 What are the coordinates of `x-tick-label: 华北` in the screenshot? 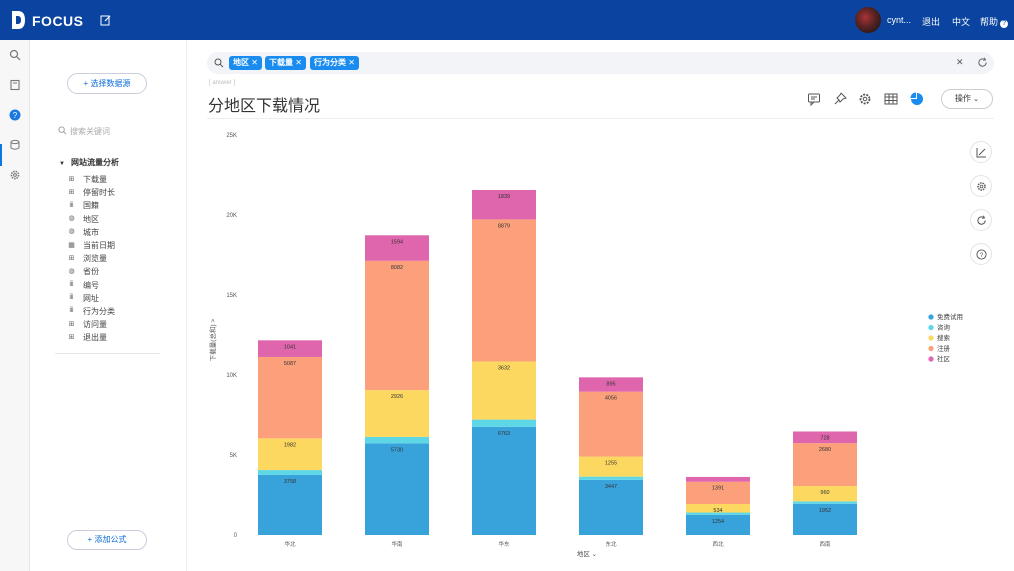 It's located at (290, 544).